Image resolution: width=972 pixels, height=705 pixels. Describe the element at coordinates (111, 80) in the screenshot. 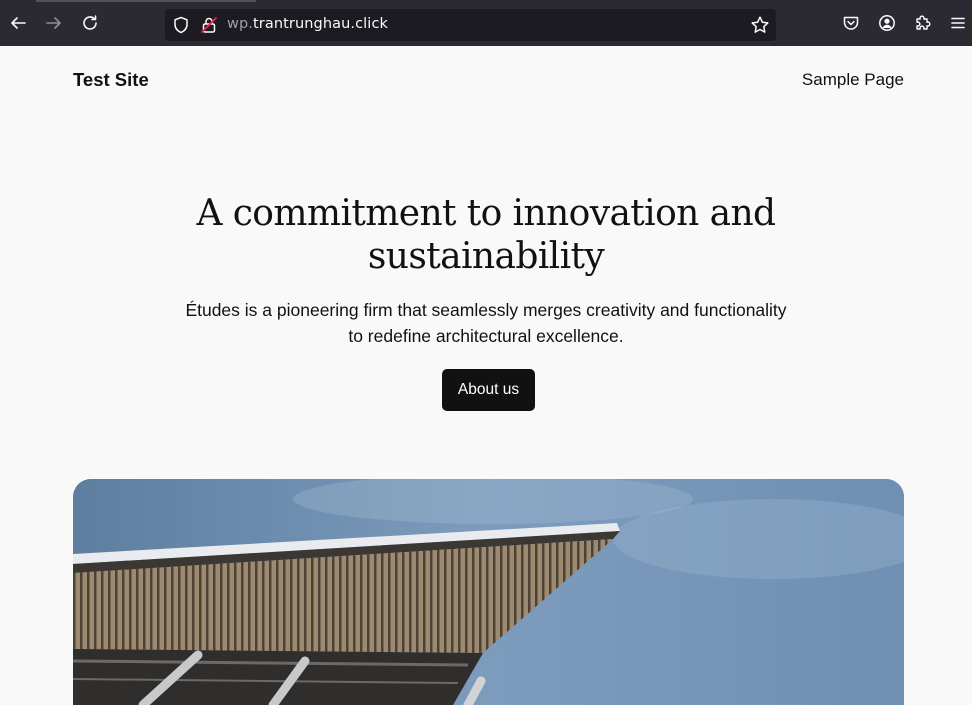

I see `site-title-link: Test Site` at that location.